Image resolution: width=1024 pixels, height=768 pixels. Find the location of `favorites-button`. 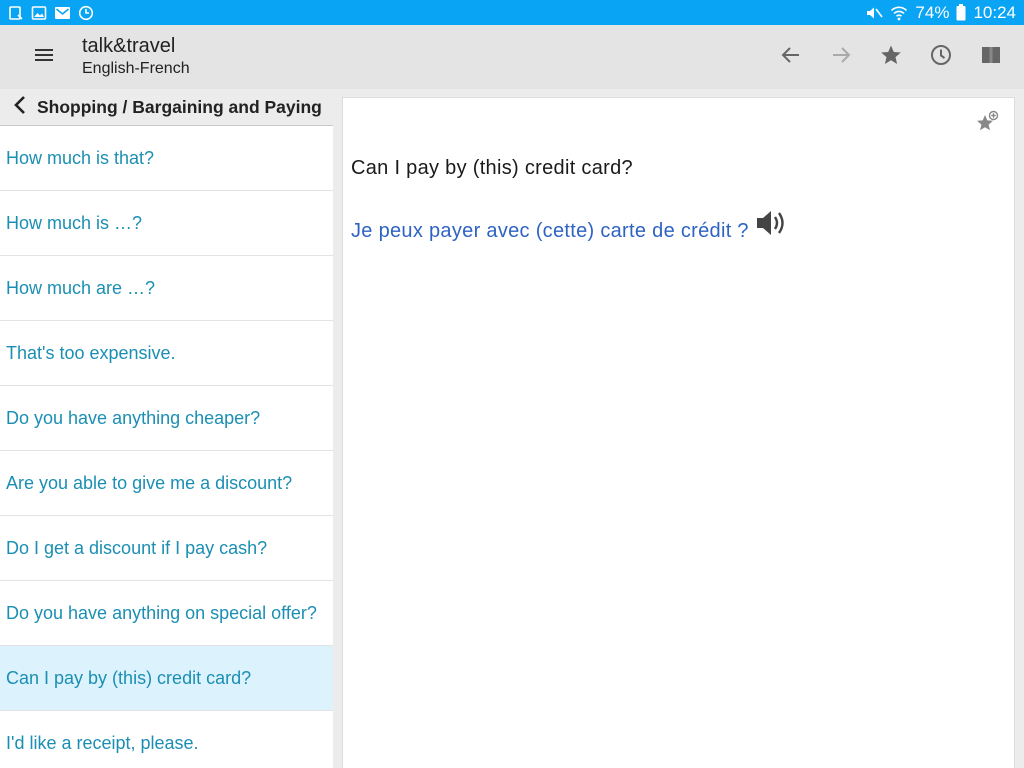

favorites-button is located at coordinates (891, 57).